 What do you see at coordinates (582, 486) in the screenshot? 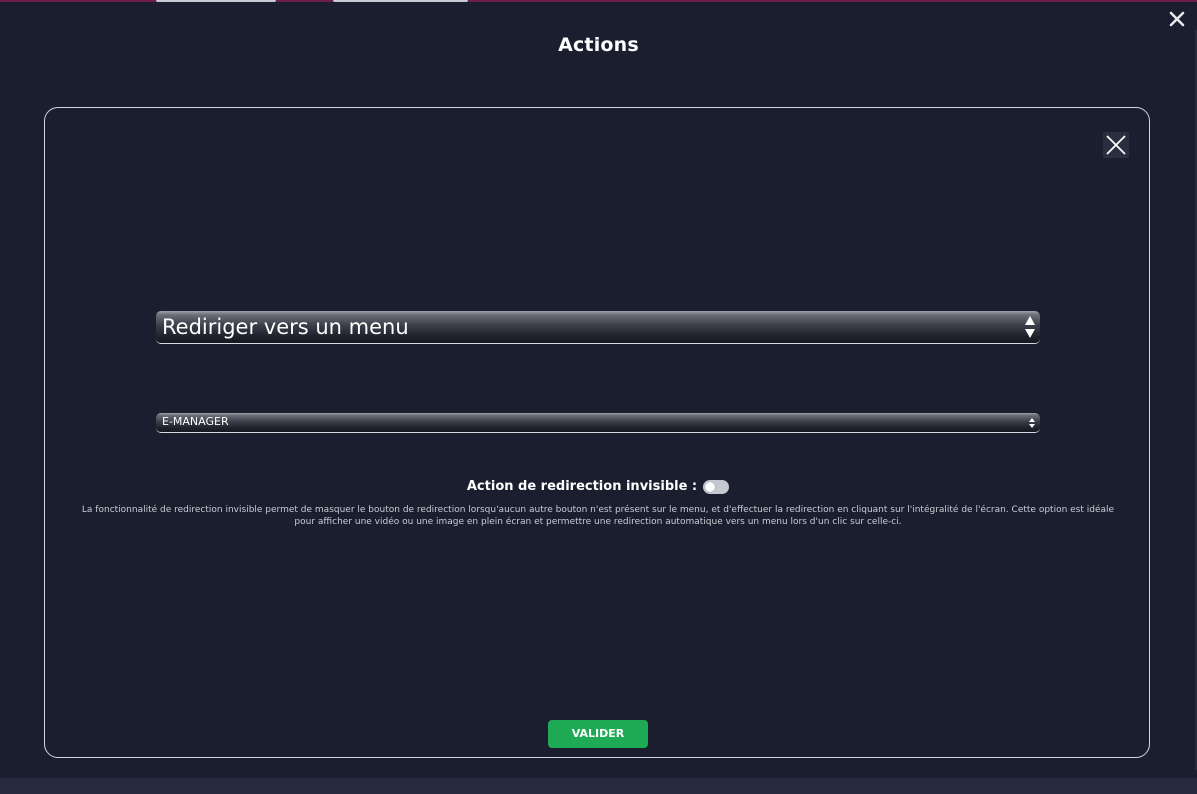
I see `invisible-redirect-label: Action de redirection invisible :` at bounding box center [582, 486].